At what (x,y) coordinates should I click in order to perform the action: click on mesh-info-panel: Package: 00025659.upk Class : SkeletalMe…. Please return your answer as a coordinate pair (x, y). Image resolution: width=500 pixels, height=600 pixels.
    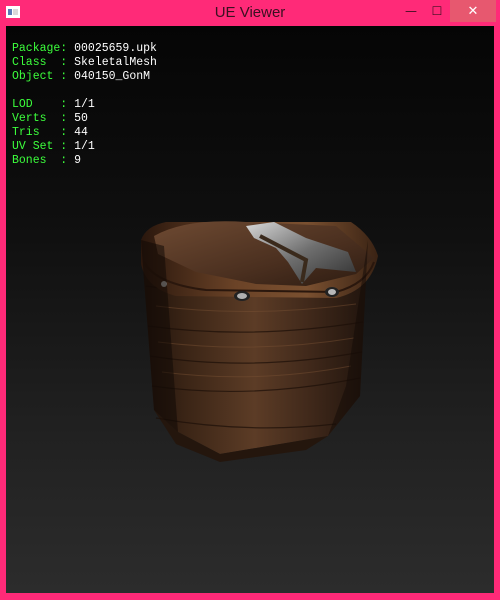
    Looking at the image, I should click on (84, 105).